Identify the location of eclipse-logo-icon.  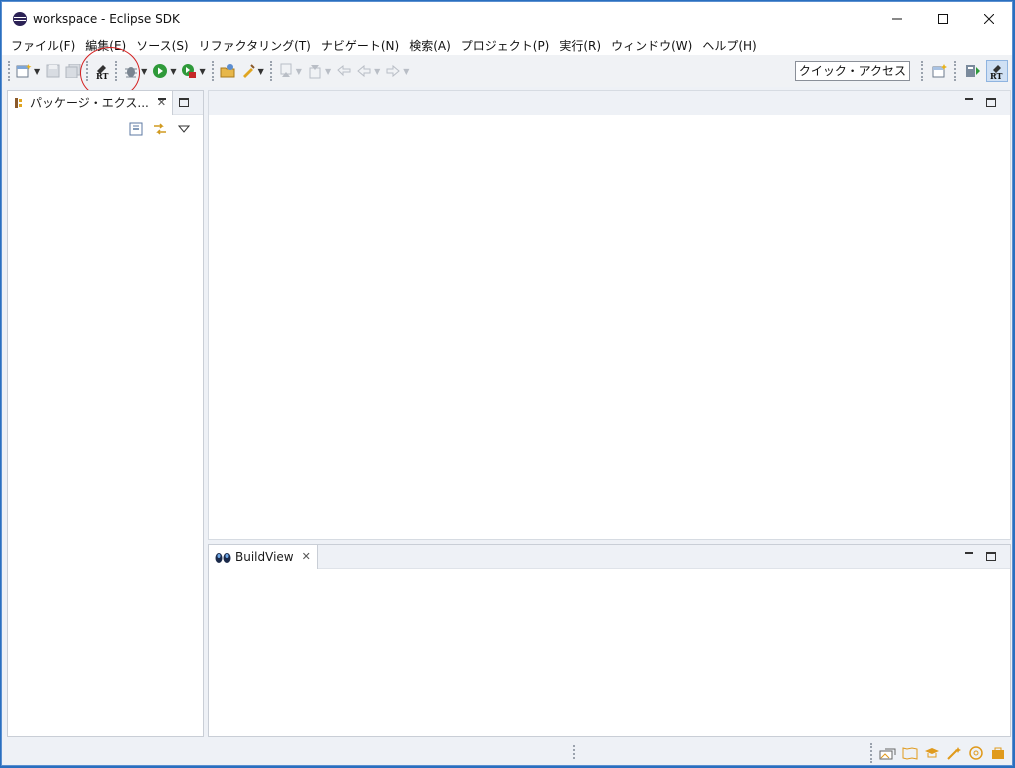
(20, 18).